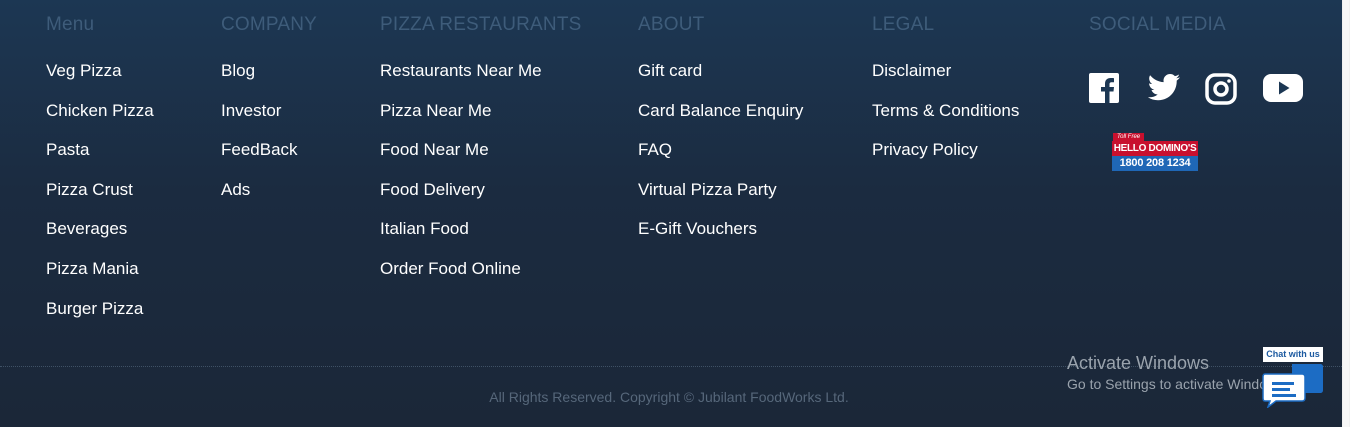 This screenshot has height=427, width=1350. I want to click on list-item: FeedBack, so click(269, 160).